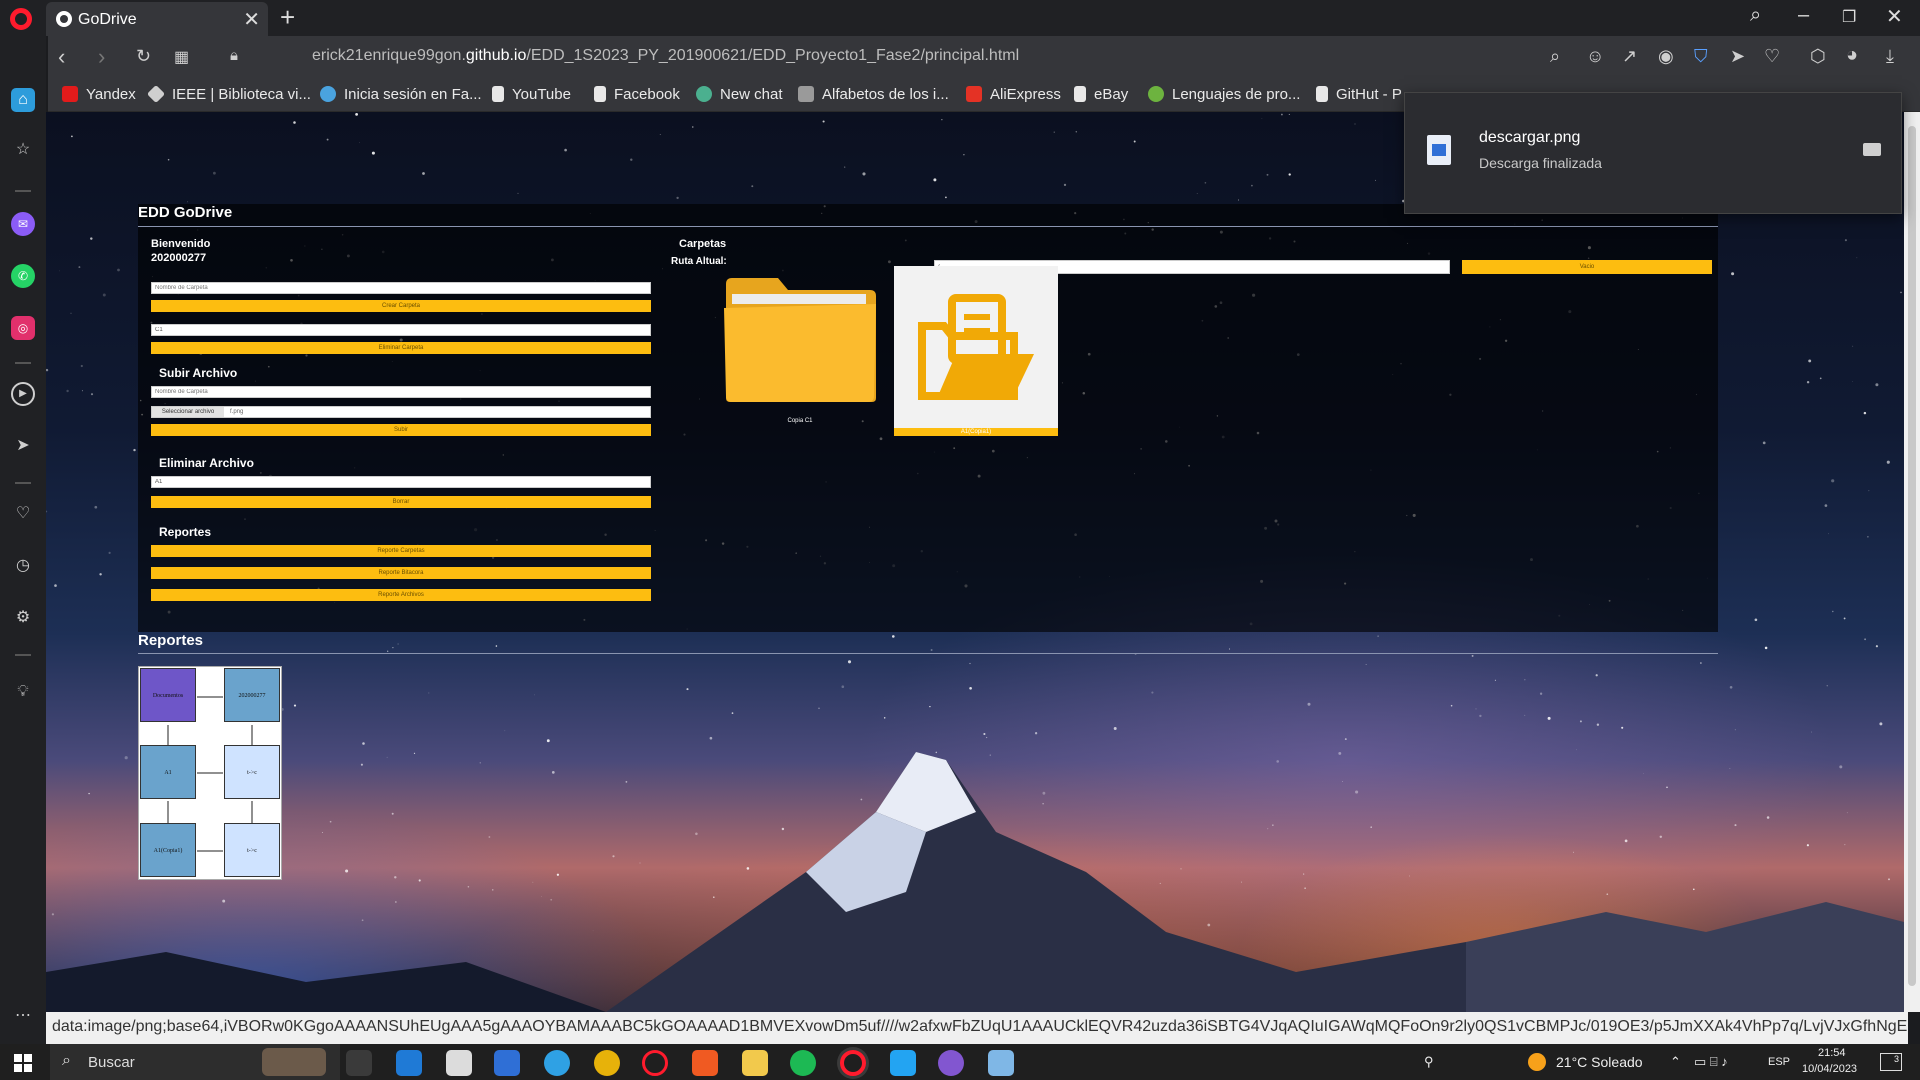 This screenshot has height=1080, width=1920. I want to click on upload-button: Subir, so click(401, 430).